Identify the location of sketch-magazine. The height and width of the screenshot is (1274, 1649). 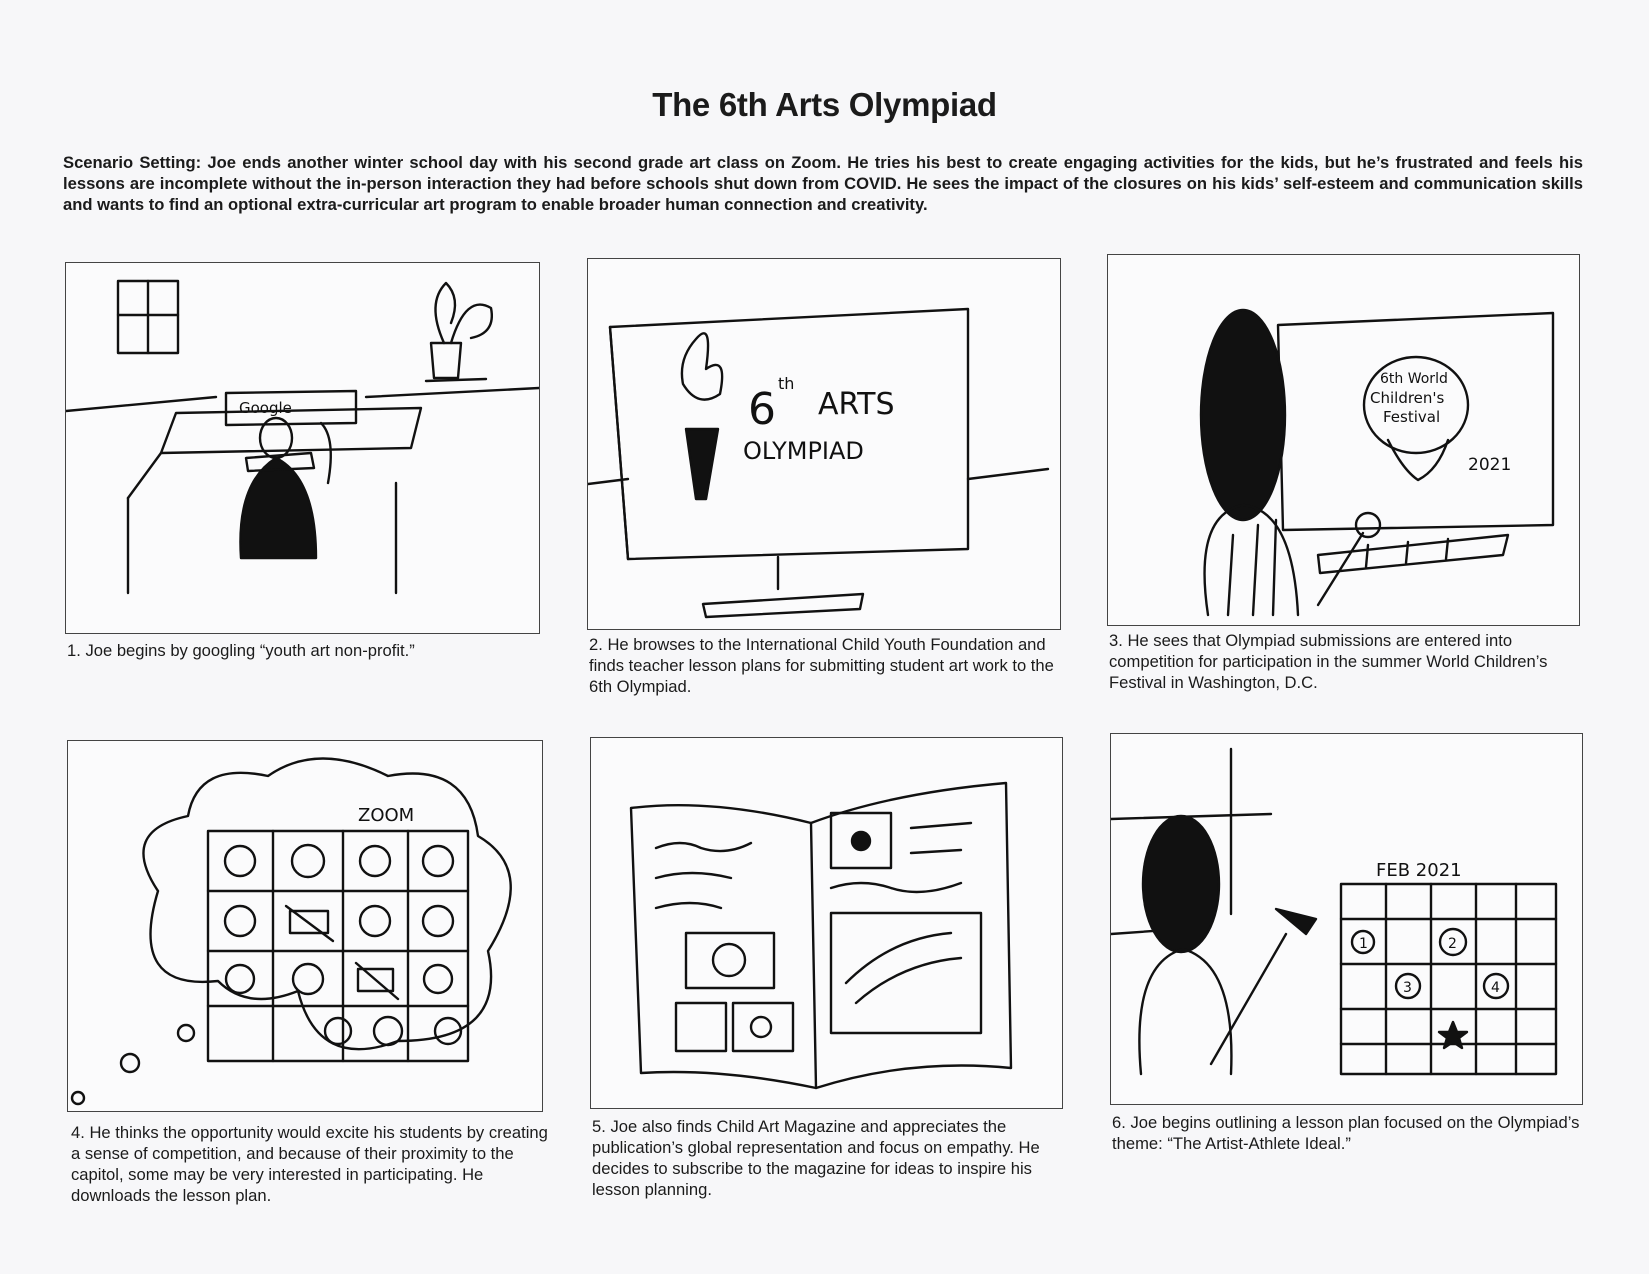
(821, 935).